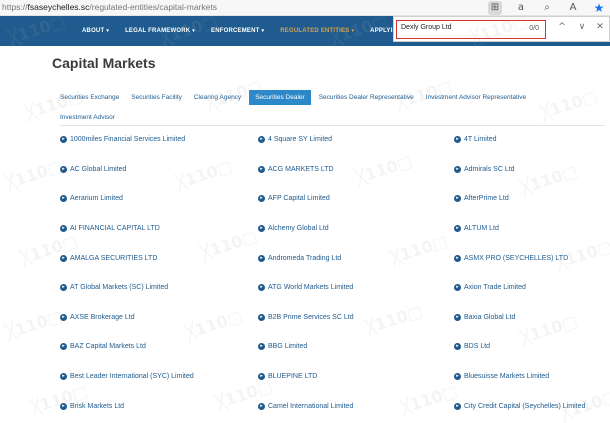  Describe the element at coordinates (532, 229) in the screenshot. I see `entity-link: ▸ ALTUM Ltd` at that location.